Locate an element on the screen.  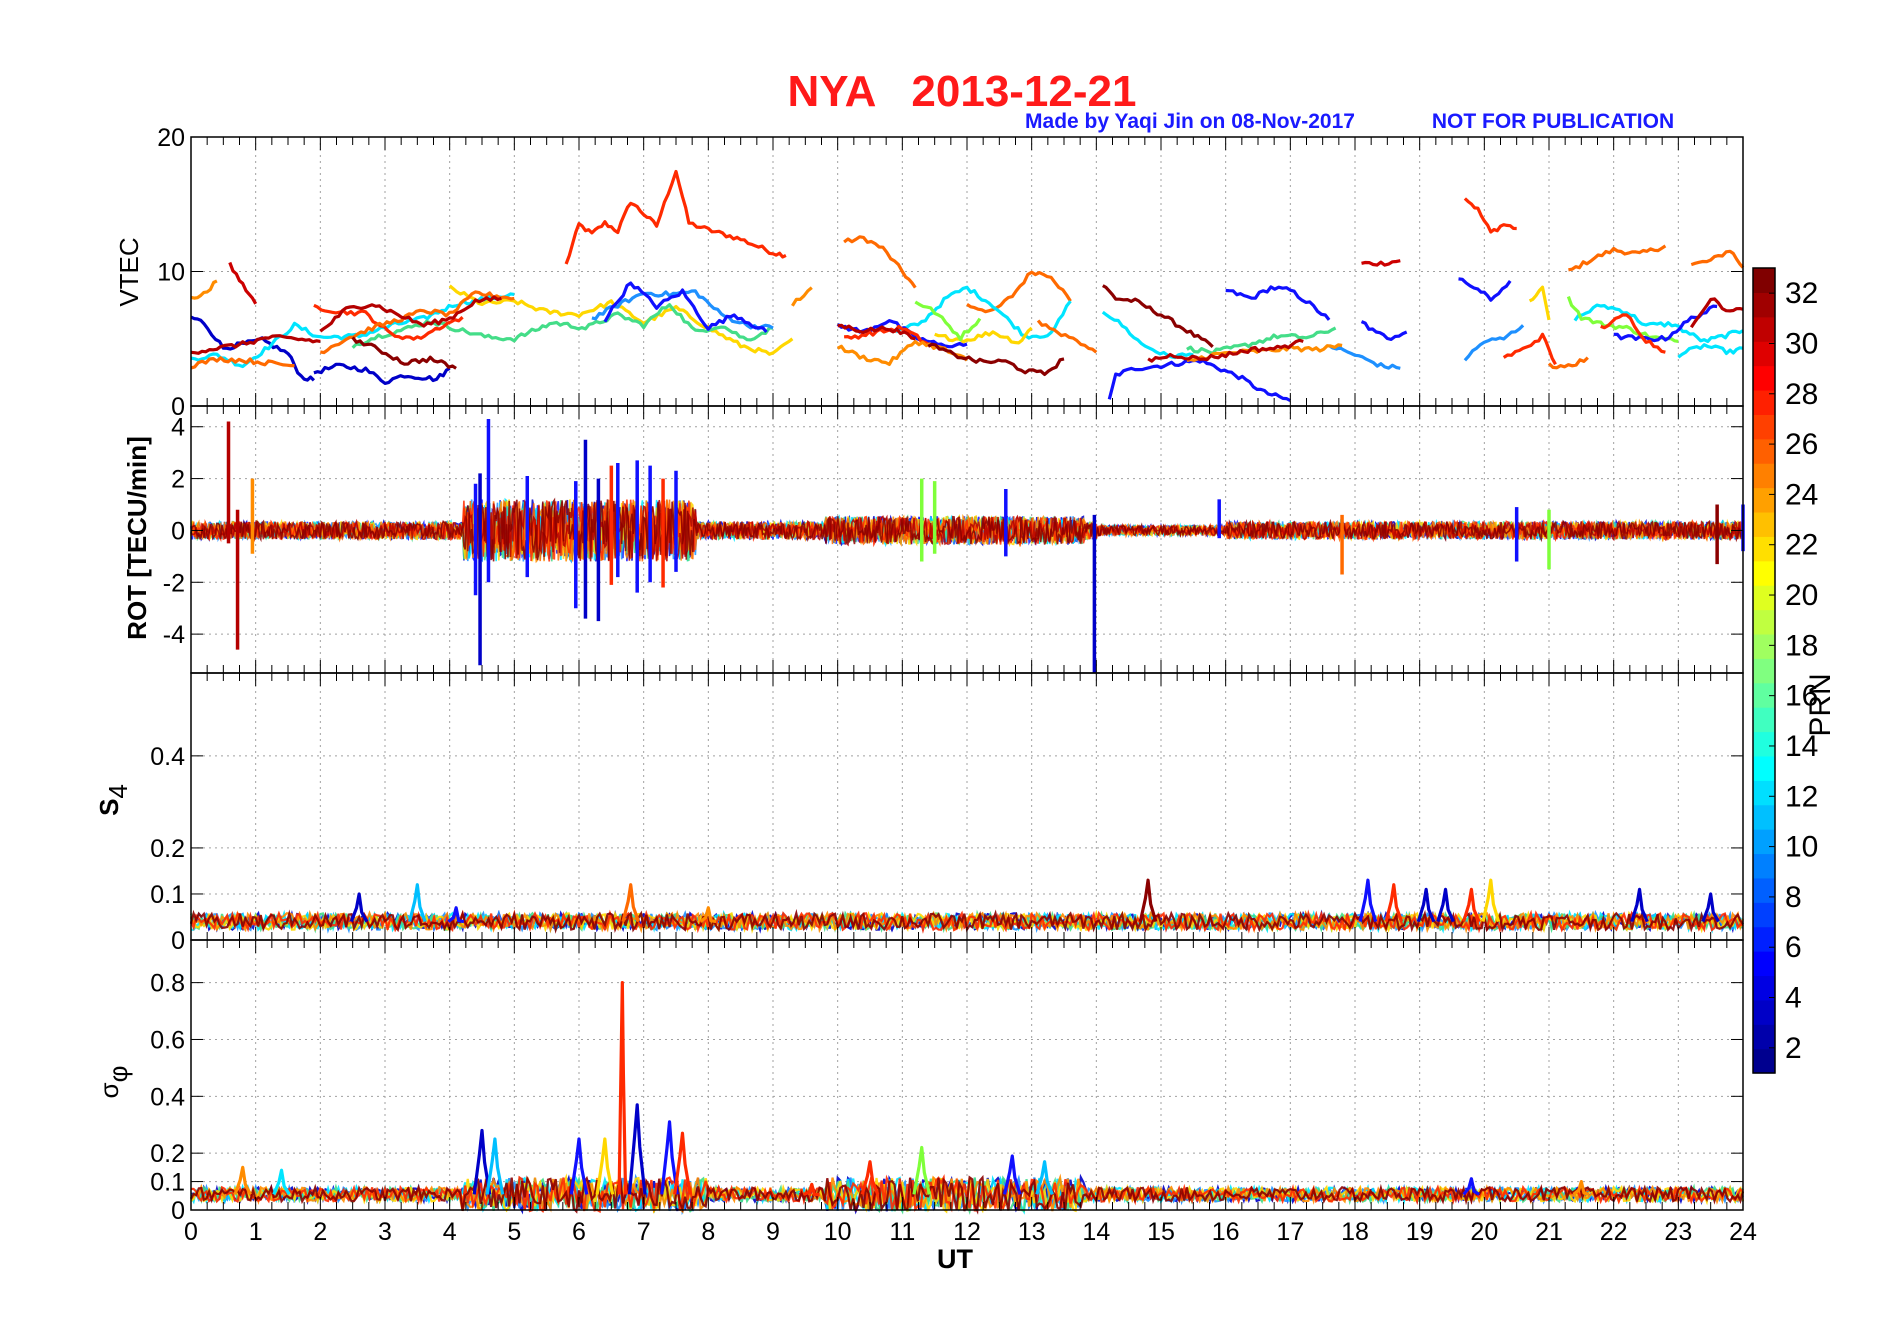
colorbar-tick-label: 12 is located at coordinates (1801, 796).